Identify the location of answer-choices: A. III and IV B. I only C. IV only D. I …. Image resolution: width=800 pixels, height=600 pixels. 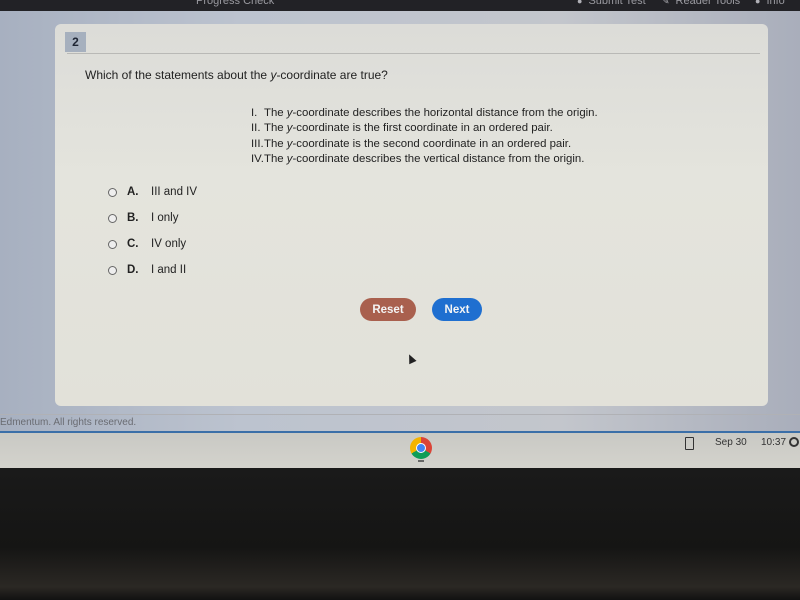
(152, 231).